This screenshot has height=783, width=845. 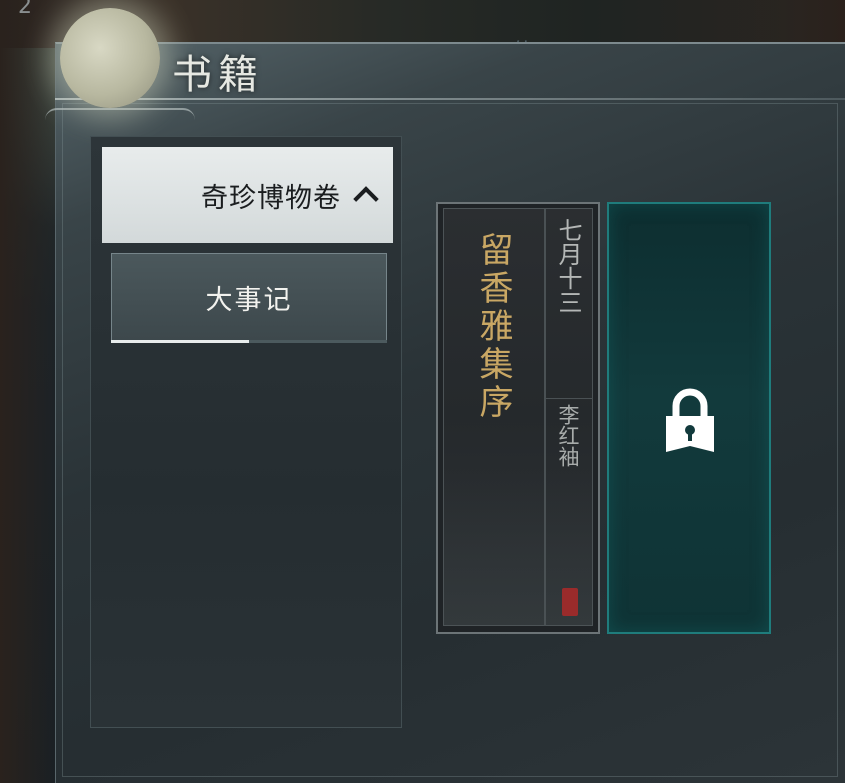 What do you see at coordinates (568, 266) in the screenshot?
I see `book-date: 七月十三` at bounding box center [568, 266].